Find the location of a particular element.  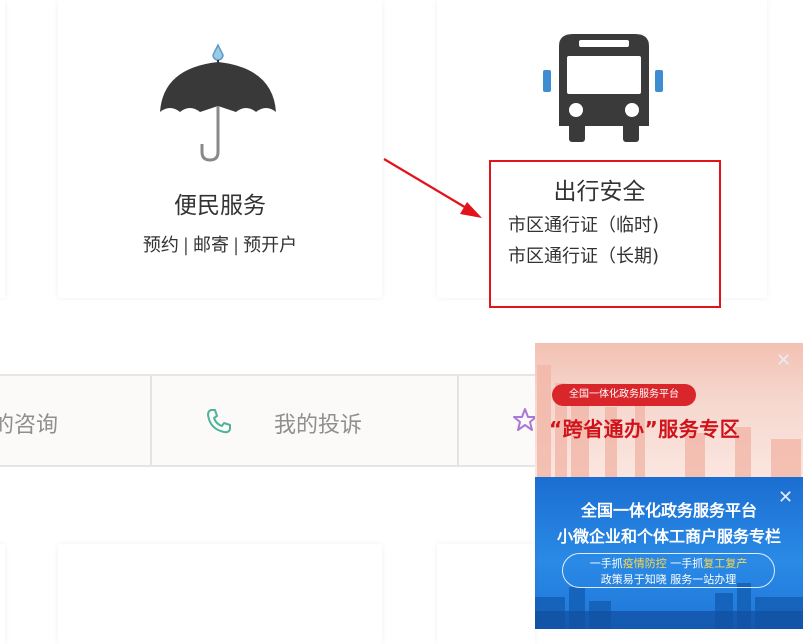

phone-icon is located at coordinates (219, 421).